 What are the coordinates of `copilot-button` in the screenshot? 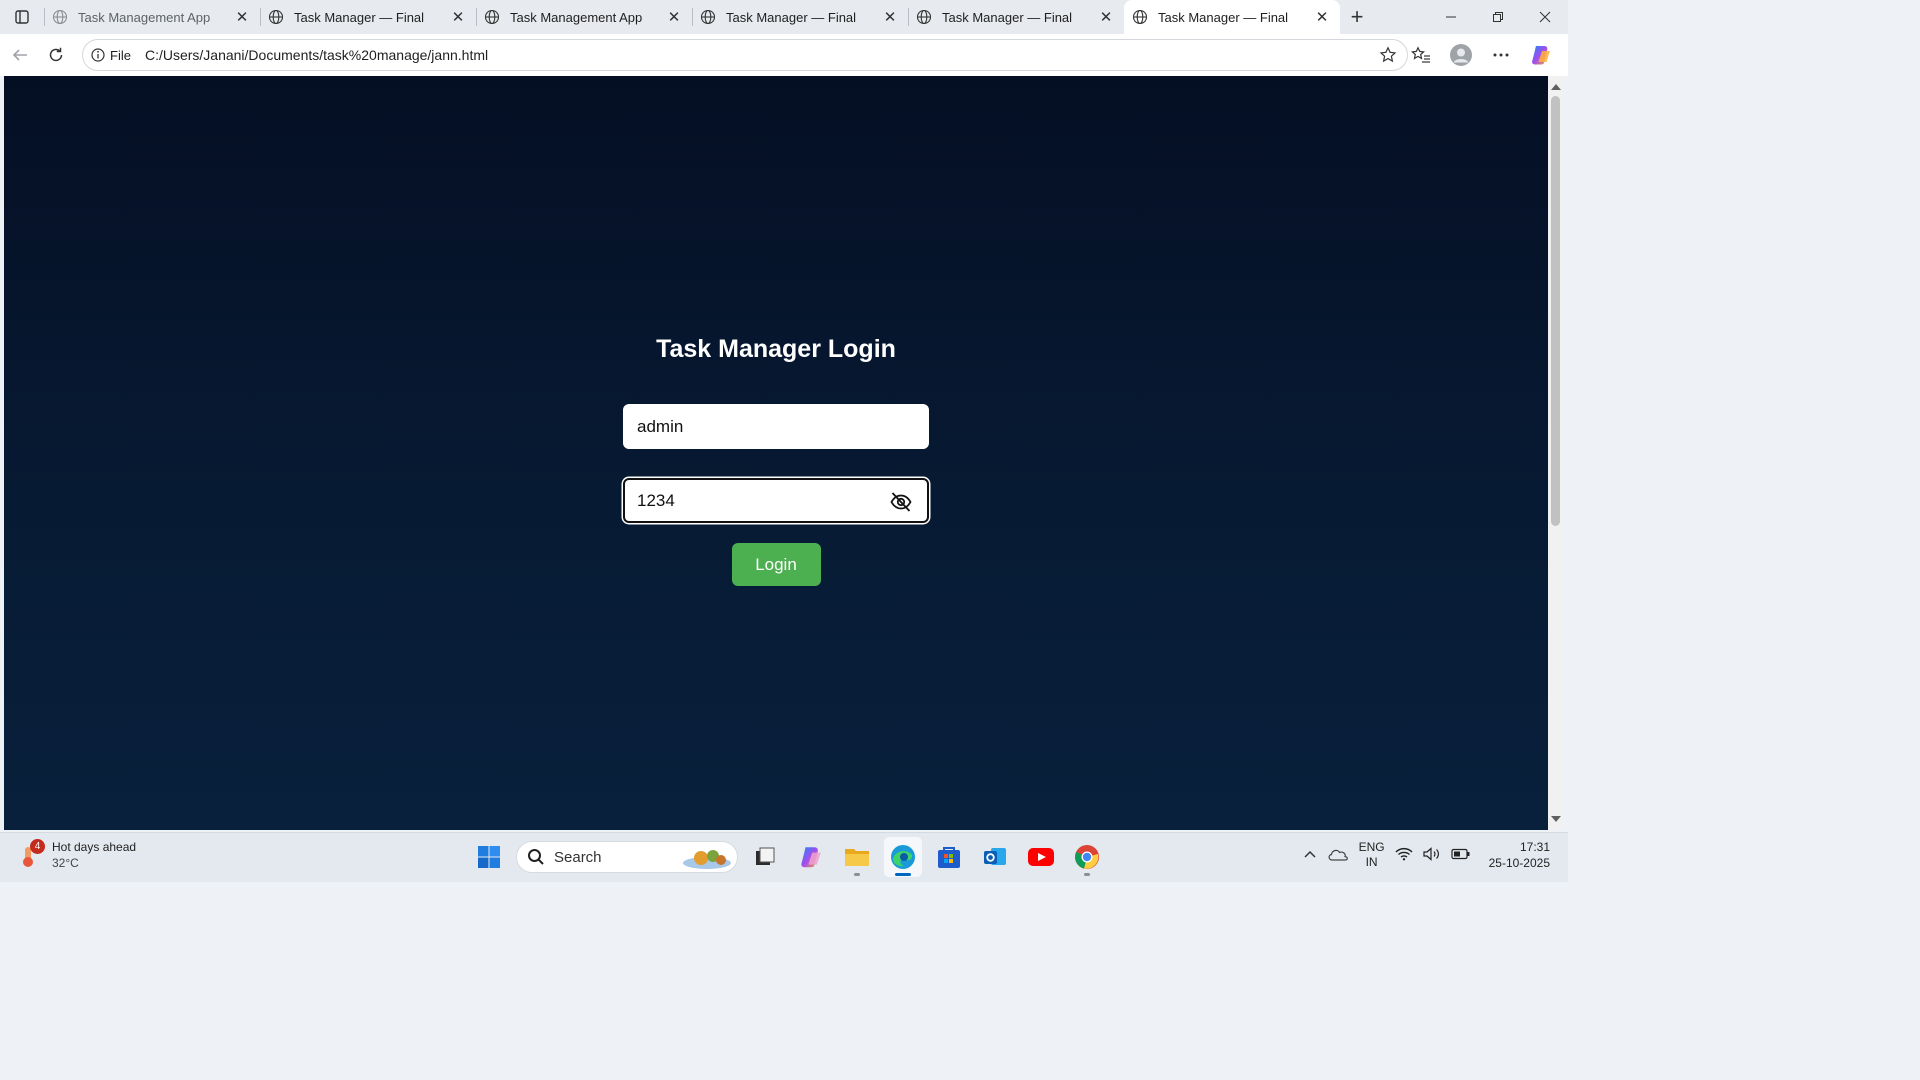 It's located at (1541, 55).